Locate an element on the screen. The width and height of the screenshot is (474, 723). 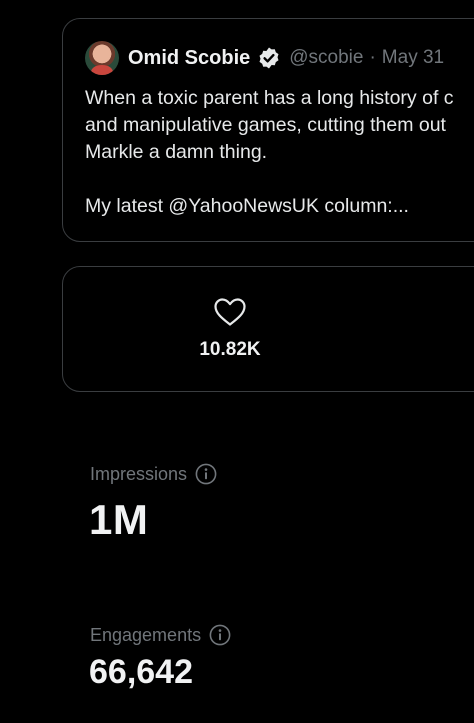
author-handle: @scobie is located at coordinates (326, 58).